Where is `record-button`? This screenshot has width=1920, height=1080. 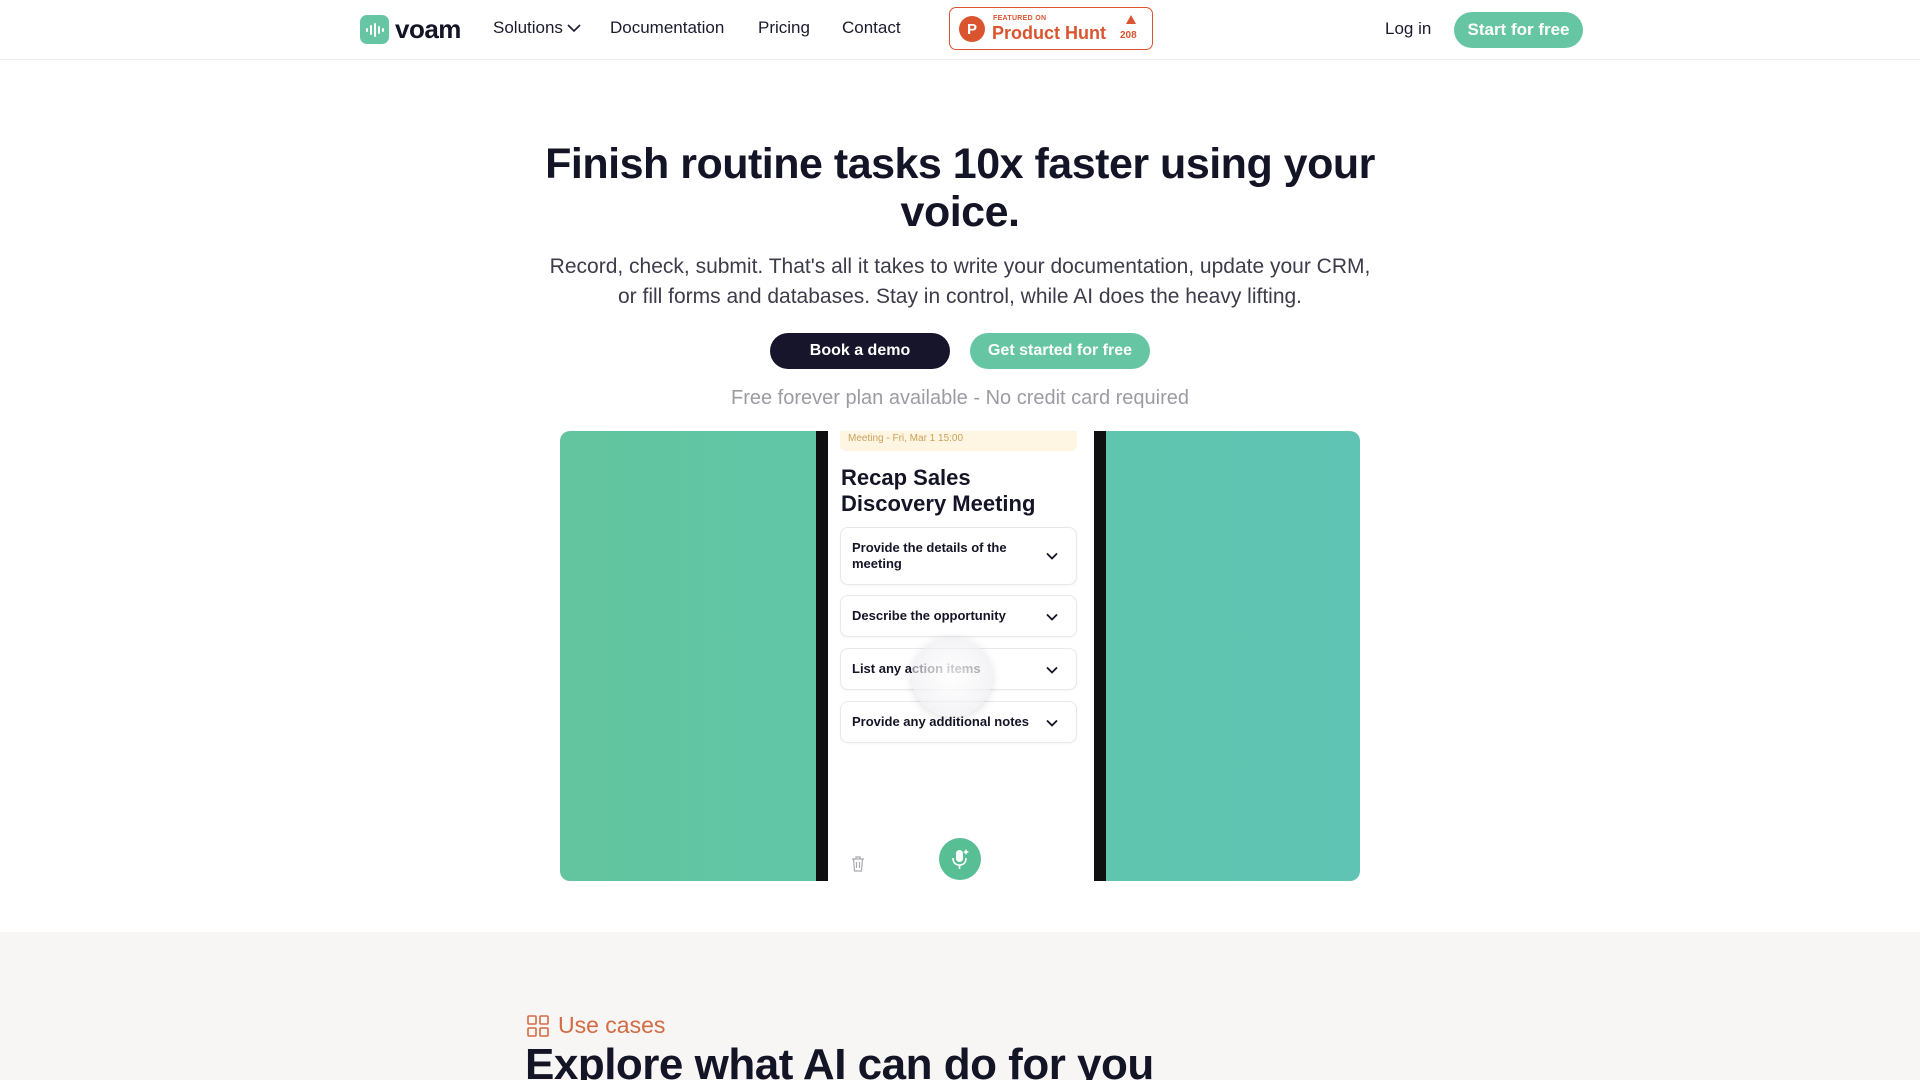
record-button is located at coordinates (960, 859).